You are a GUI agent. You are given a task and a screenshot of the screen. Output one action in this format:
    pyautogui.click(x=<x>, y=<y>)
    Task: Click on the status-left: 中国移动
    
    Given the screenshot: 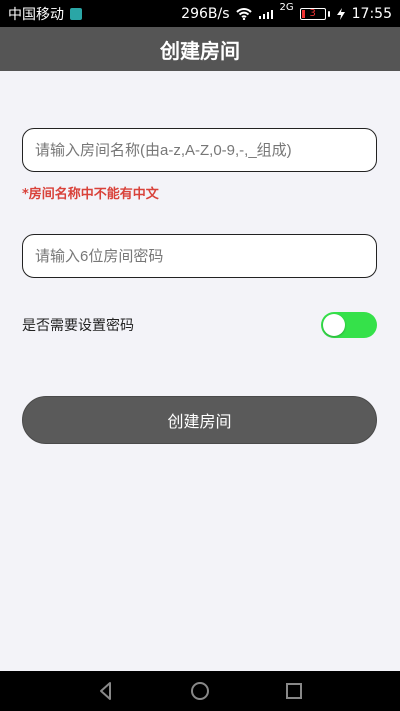 What is the action you would take?
    pyautogui.click(x=45, y=14)
    